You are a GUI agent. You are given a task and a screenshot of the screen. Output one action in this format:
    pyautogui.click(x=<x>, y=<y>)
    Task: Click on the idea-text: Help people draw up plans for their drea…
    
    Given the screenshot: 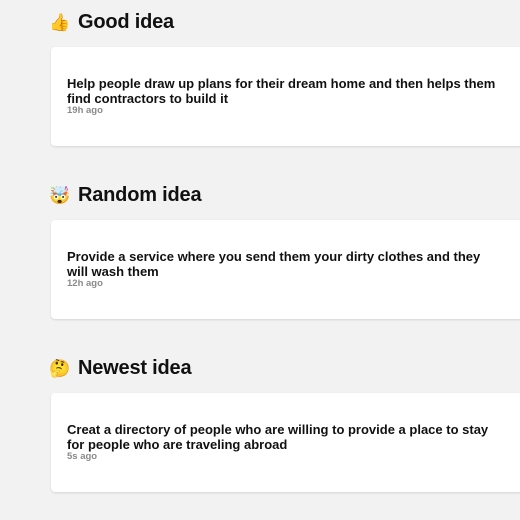 What is the action you would take?
    pyautogui.click(x=281, y=91)
    